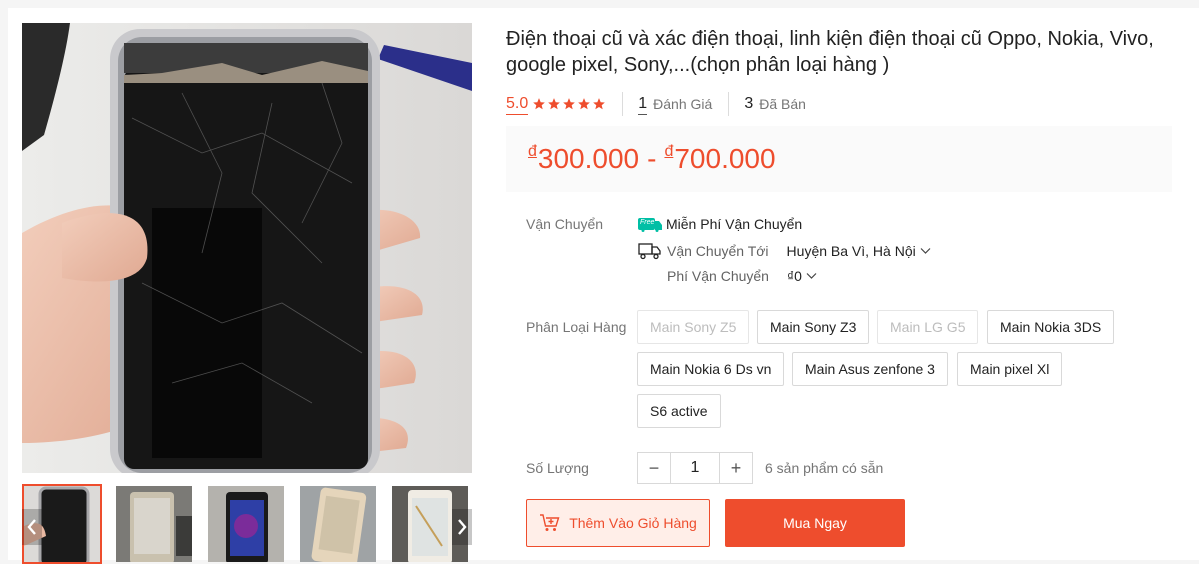  What do you see at coordinates (839, 159) in the screenshot?
I see `price-box: đ 300.000 - đ 700.000` at bounding box center [839, 159].